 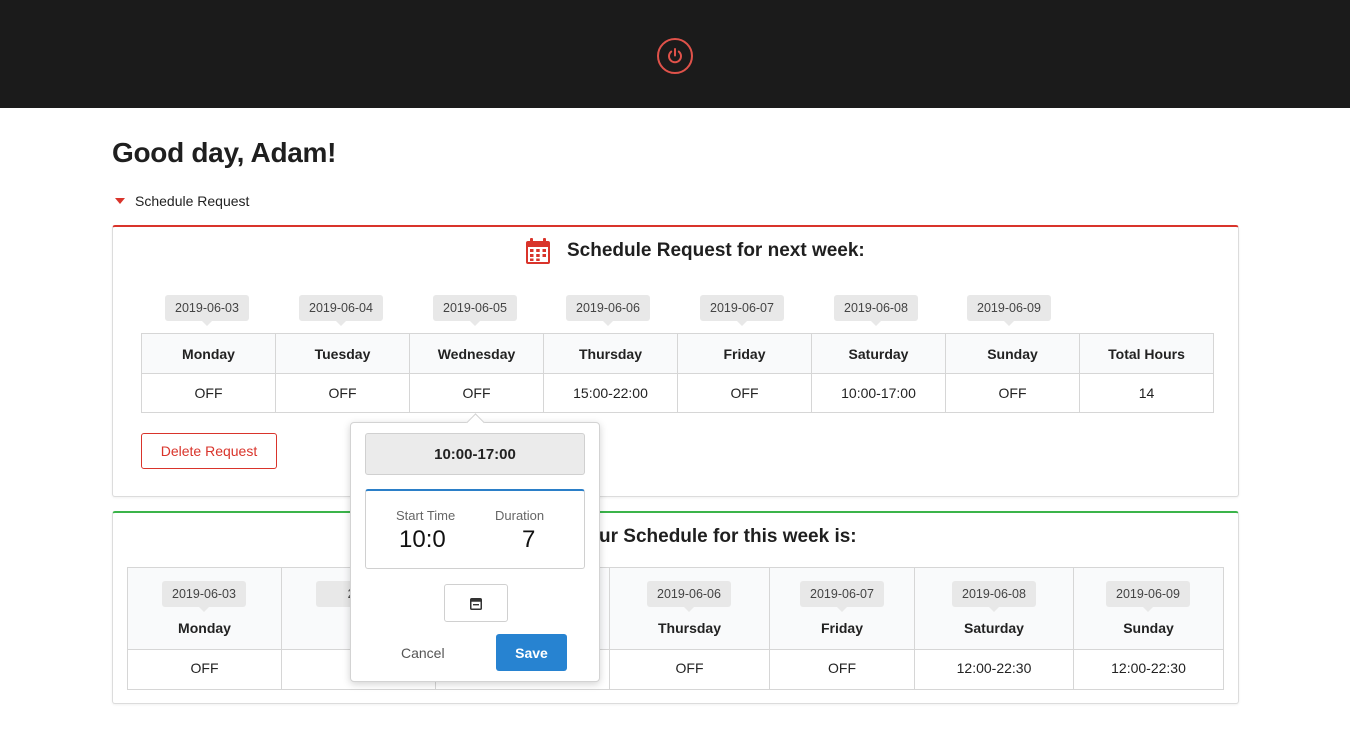 I want to click on schedule-column: 2019-06-03 Monday OFF, so click(x=205, y=628).